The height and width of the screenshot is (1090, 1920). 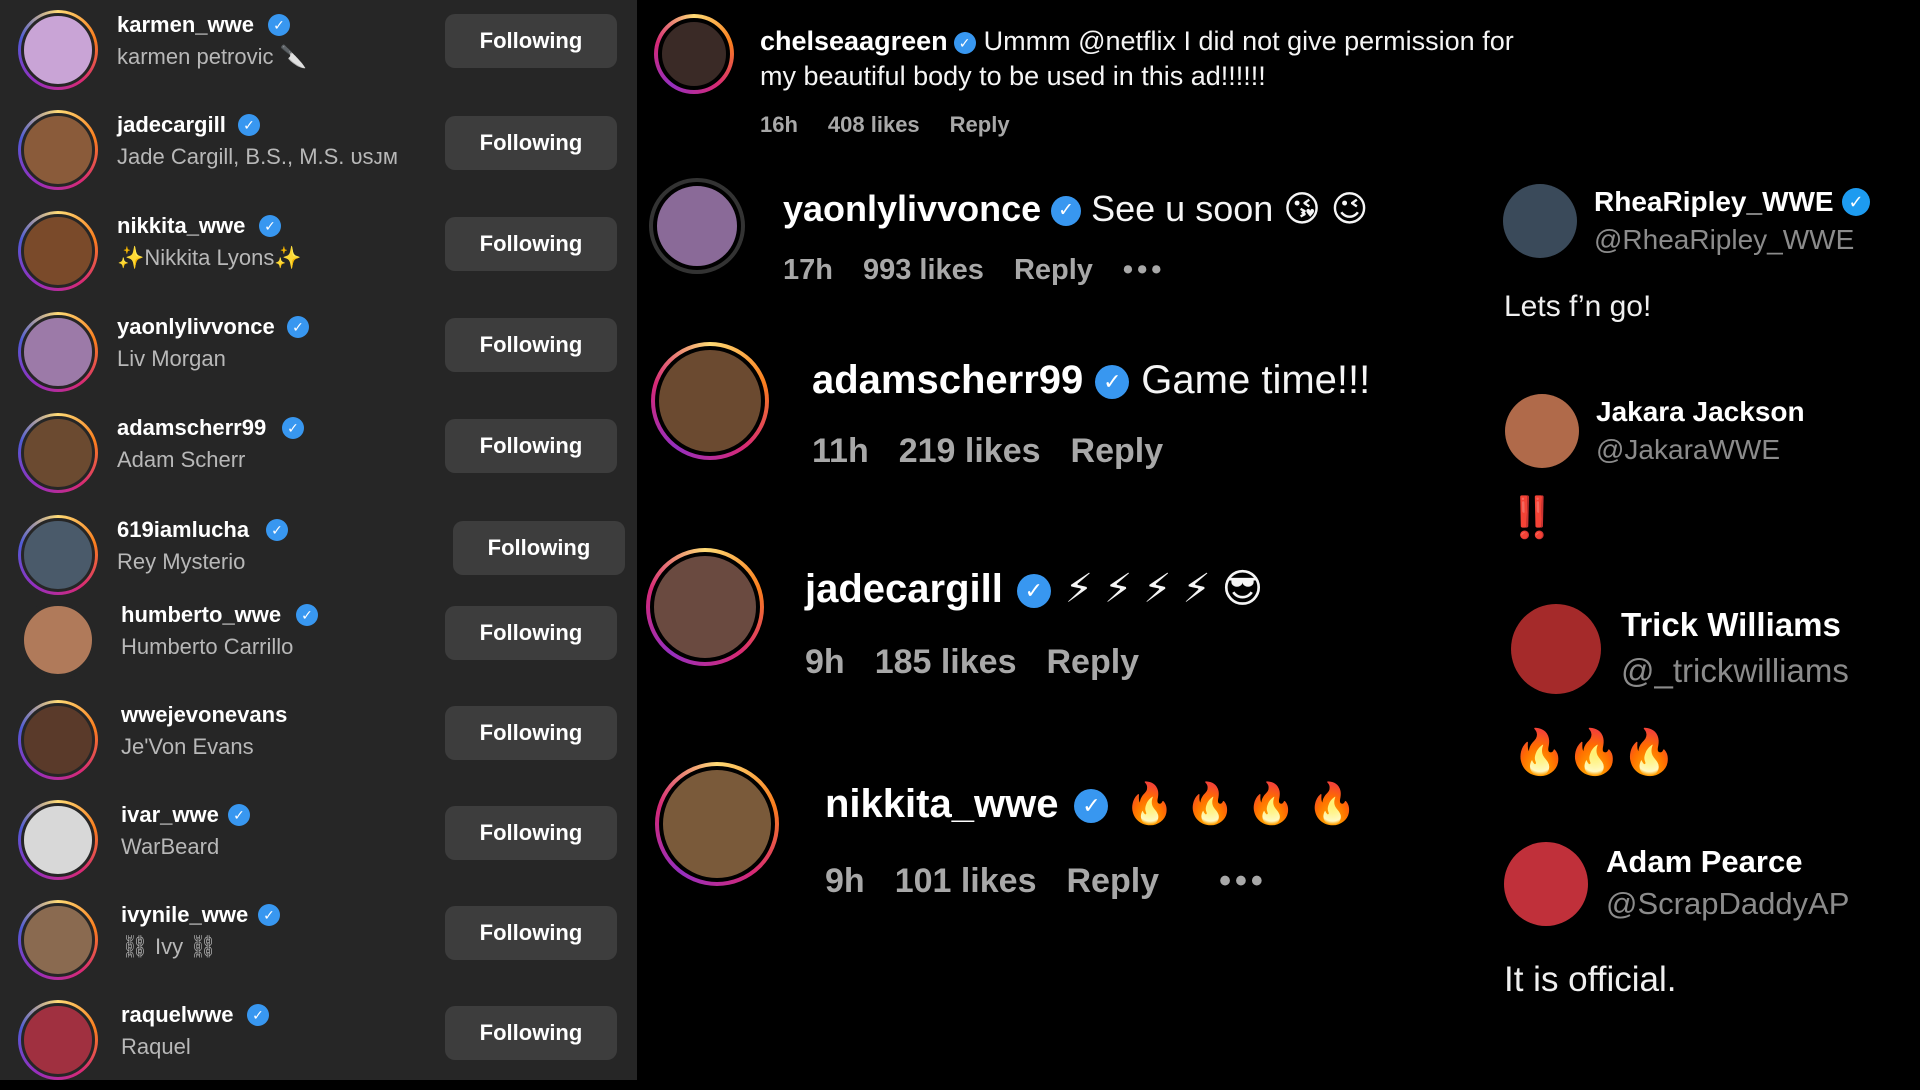 I want to click on following-item-ivar: ivar_wwe ✓ WarBeard Following, so click(x=318, y=840).